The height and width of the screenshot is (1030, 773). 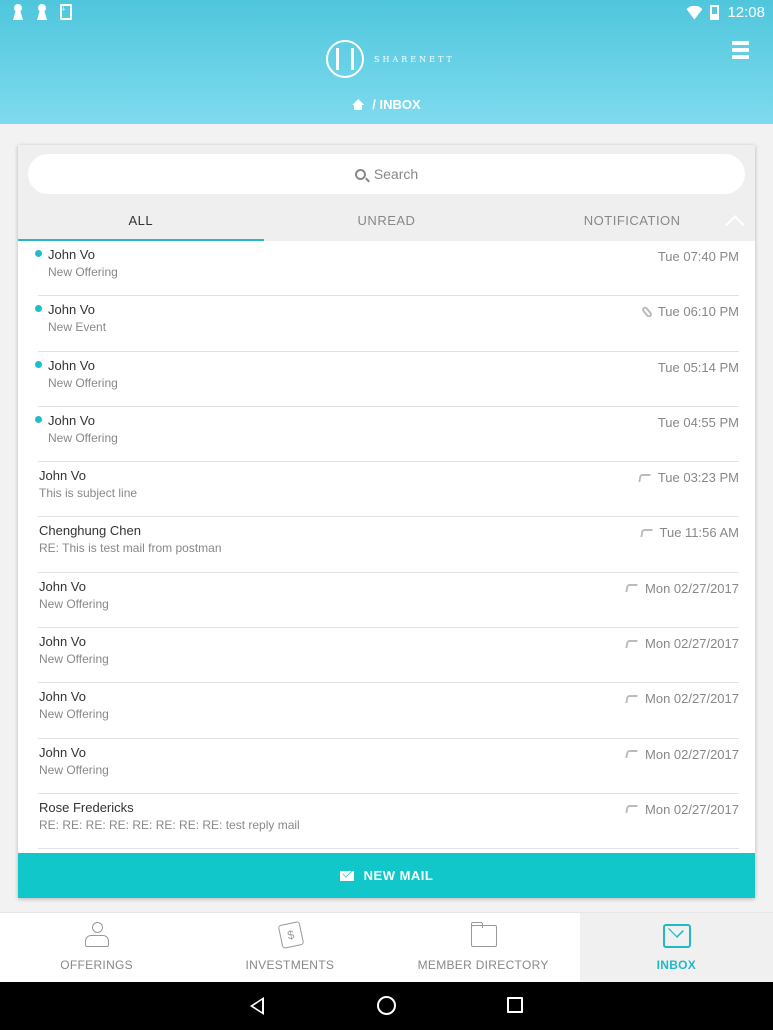 What do you see at coordinates (386, 324) in the screenshot?
I see `message-row: John Vo New Event Tue 06:10 PM` at bounding box center [386, 324].